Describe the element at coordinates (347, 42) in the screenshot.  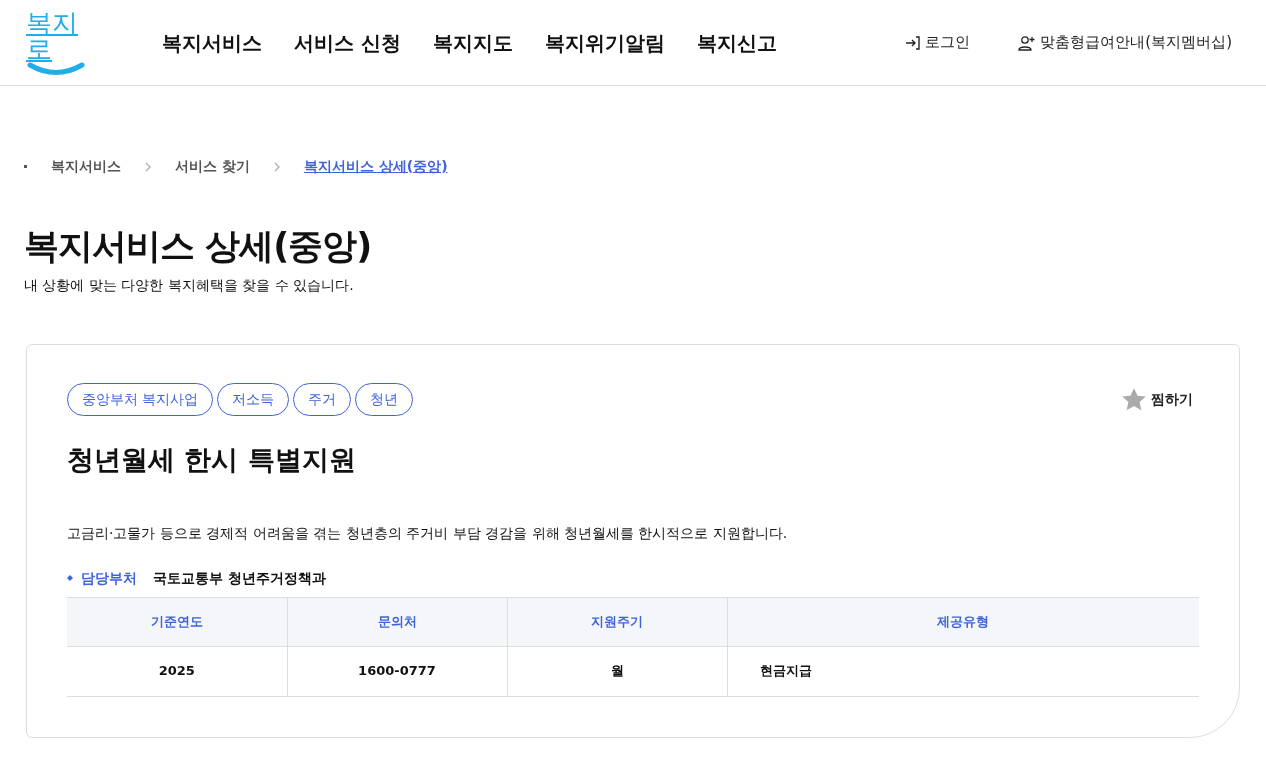
I see `nav-link: 서비스 신청` at that location.